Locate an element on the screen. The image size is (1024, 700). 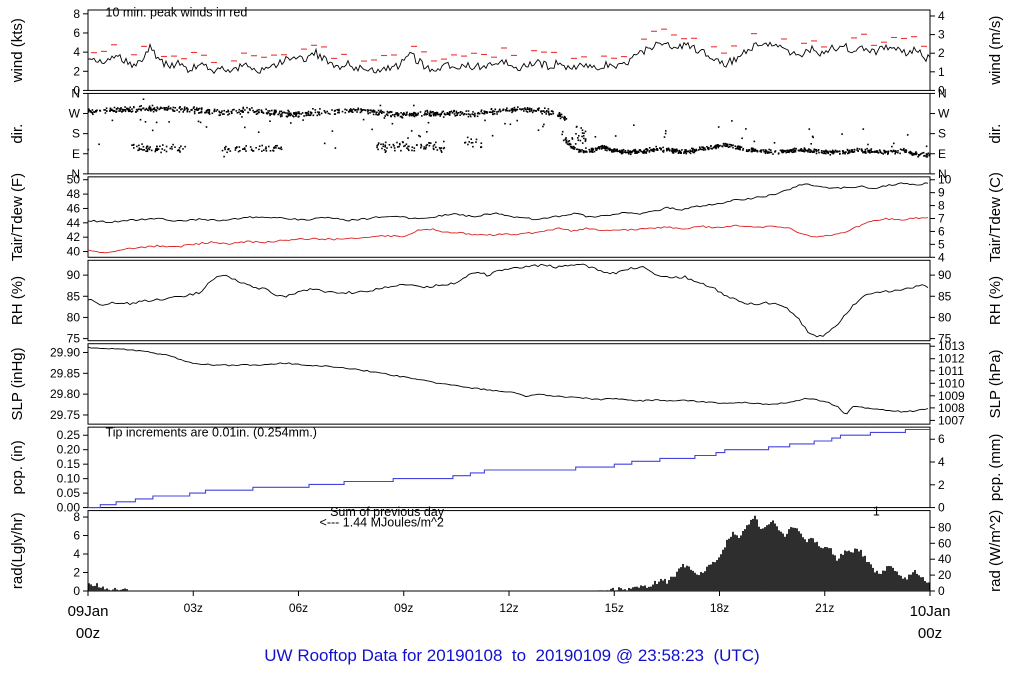
y-tick-label-right: 85 is located at coordinates (945, 296).